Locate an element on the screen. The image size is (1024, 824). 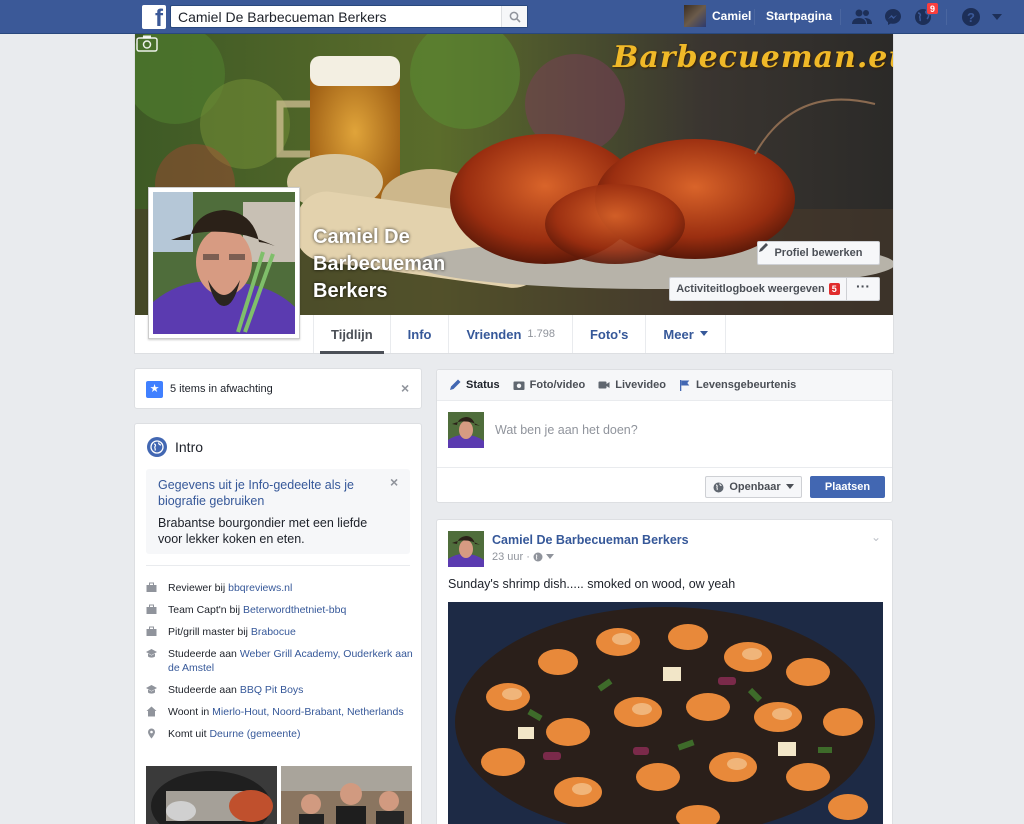
video-camera-icon is located at coordinates (604, 385).